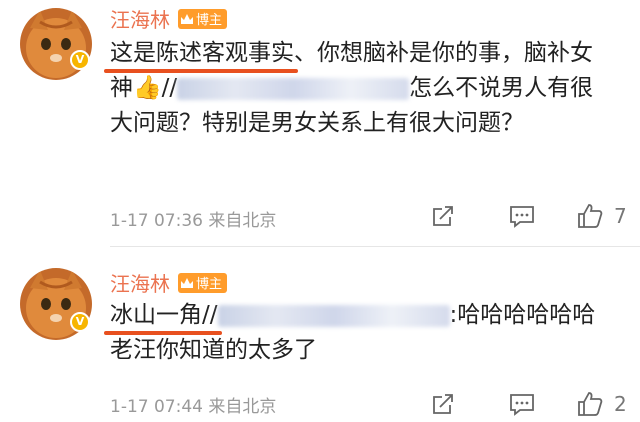 The image size is (640, 422). Describe the element at coordinates (163, 316) in the screenshot. I see `highlighted-text: 冰山一角//` at that location.